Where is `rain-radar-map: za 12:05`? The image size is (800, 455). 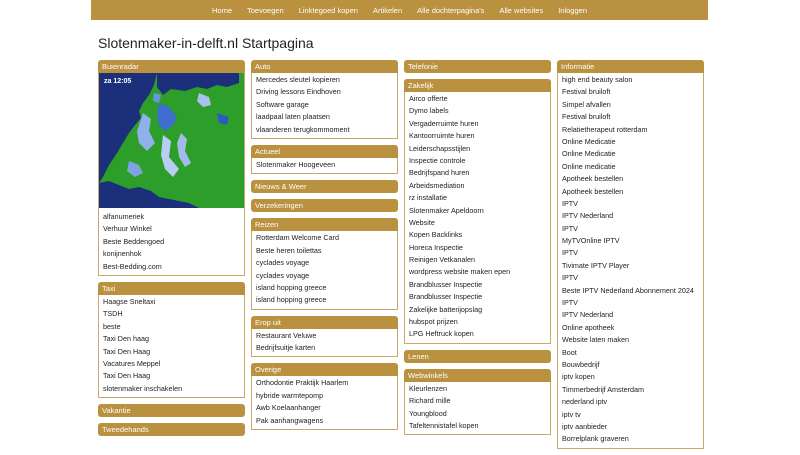
rain-radar-map: za 12:05 is located at coordinates (171, 140).